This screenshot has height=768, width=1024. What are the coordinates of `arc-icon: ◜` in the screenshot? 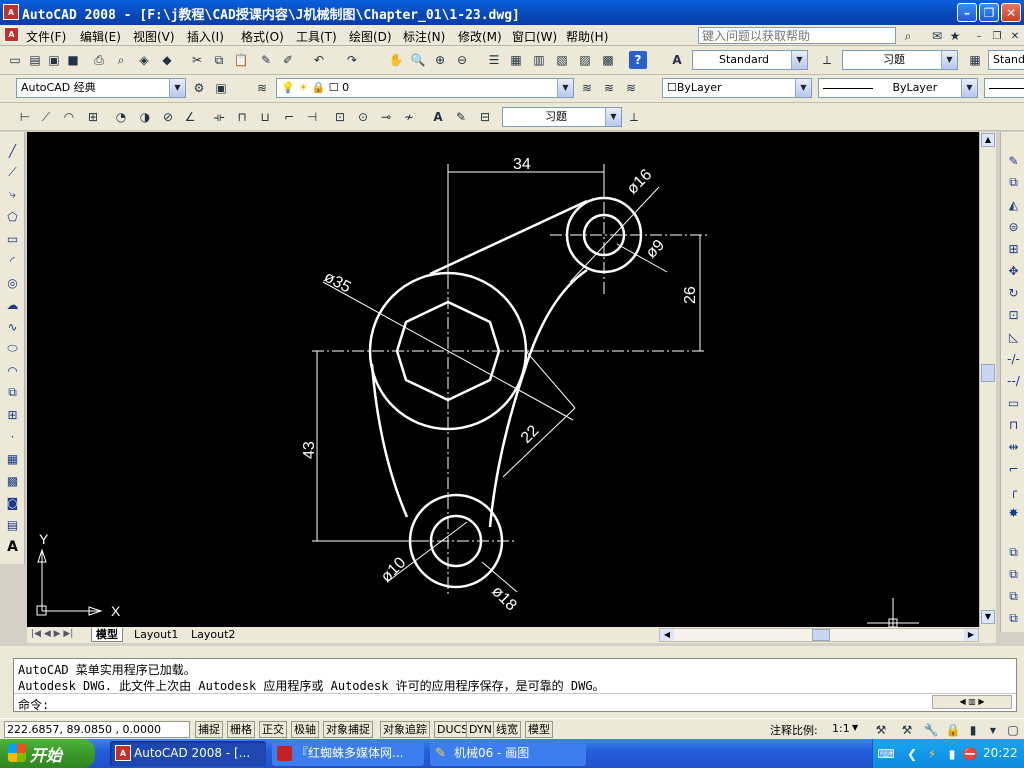 It's located at (12, 260).